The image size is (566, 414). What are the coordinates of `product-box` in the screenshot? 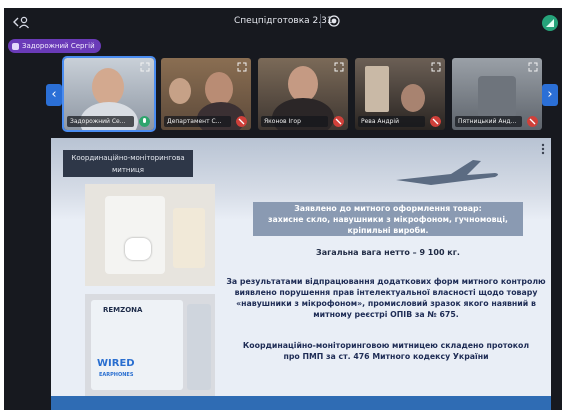 It's located at (135, 235).